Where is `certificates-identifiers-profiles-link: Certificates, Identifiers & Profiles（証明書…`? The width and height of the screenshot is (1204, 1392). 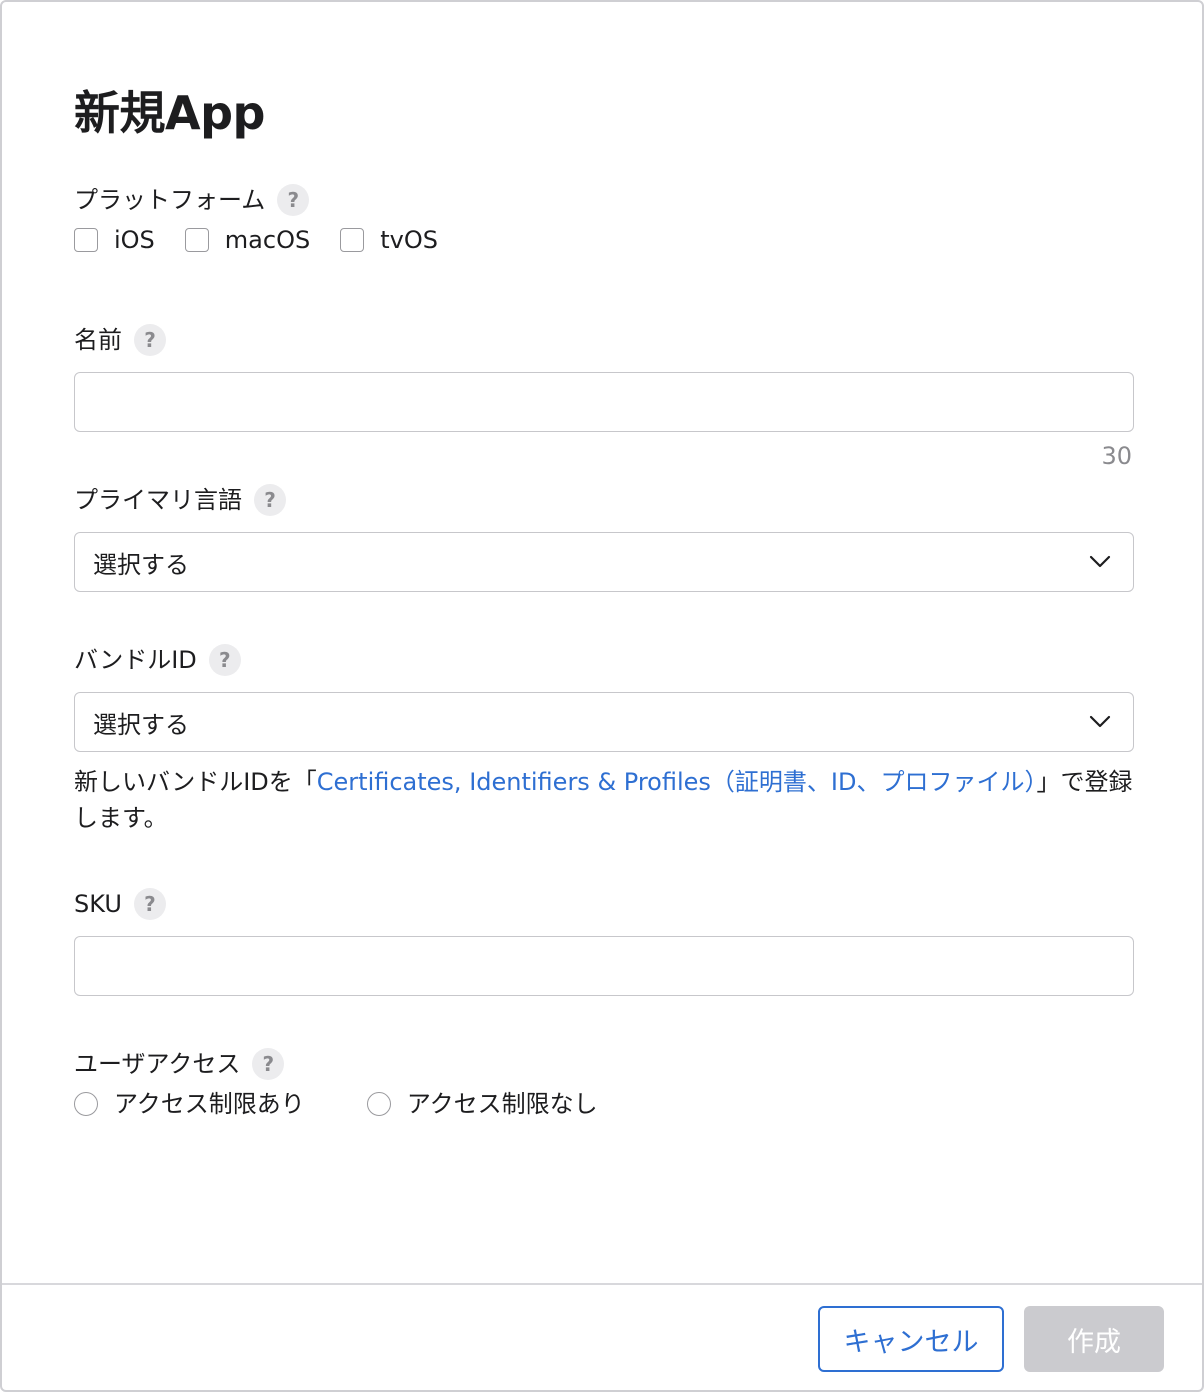 certificates-identifiers-profiles-link: Certificates, Identifiers & Profiles（証明書… is located at coordinates (677, 782).